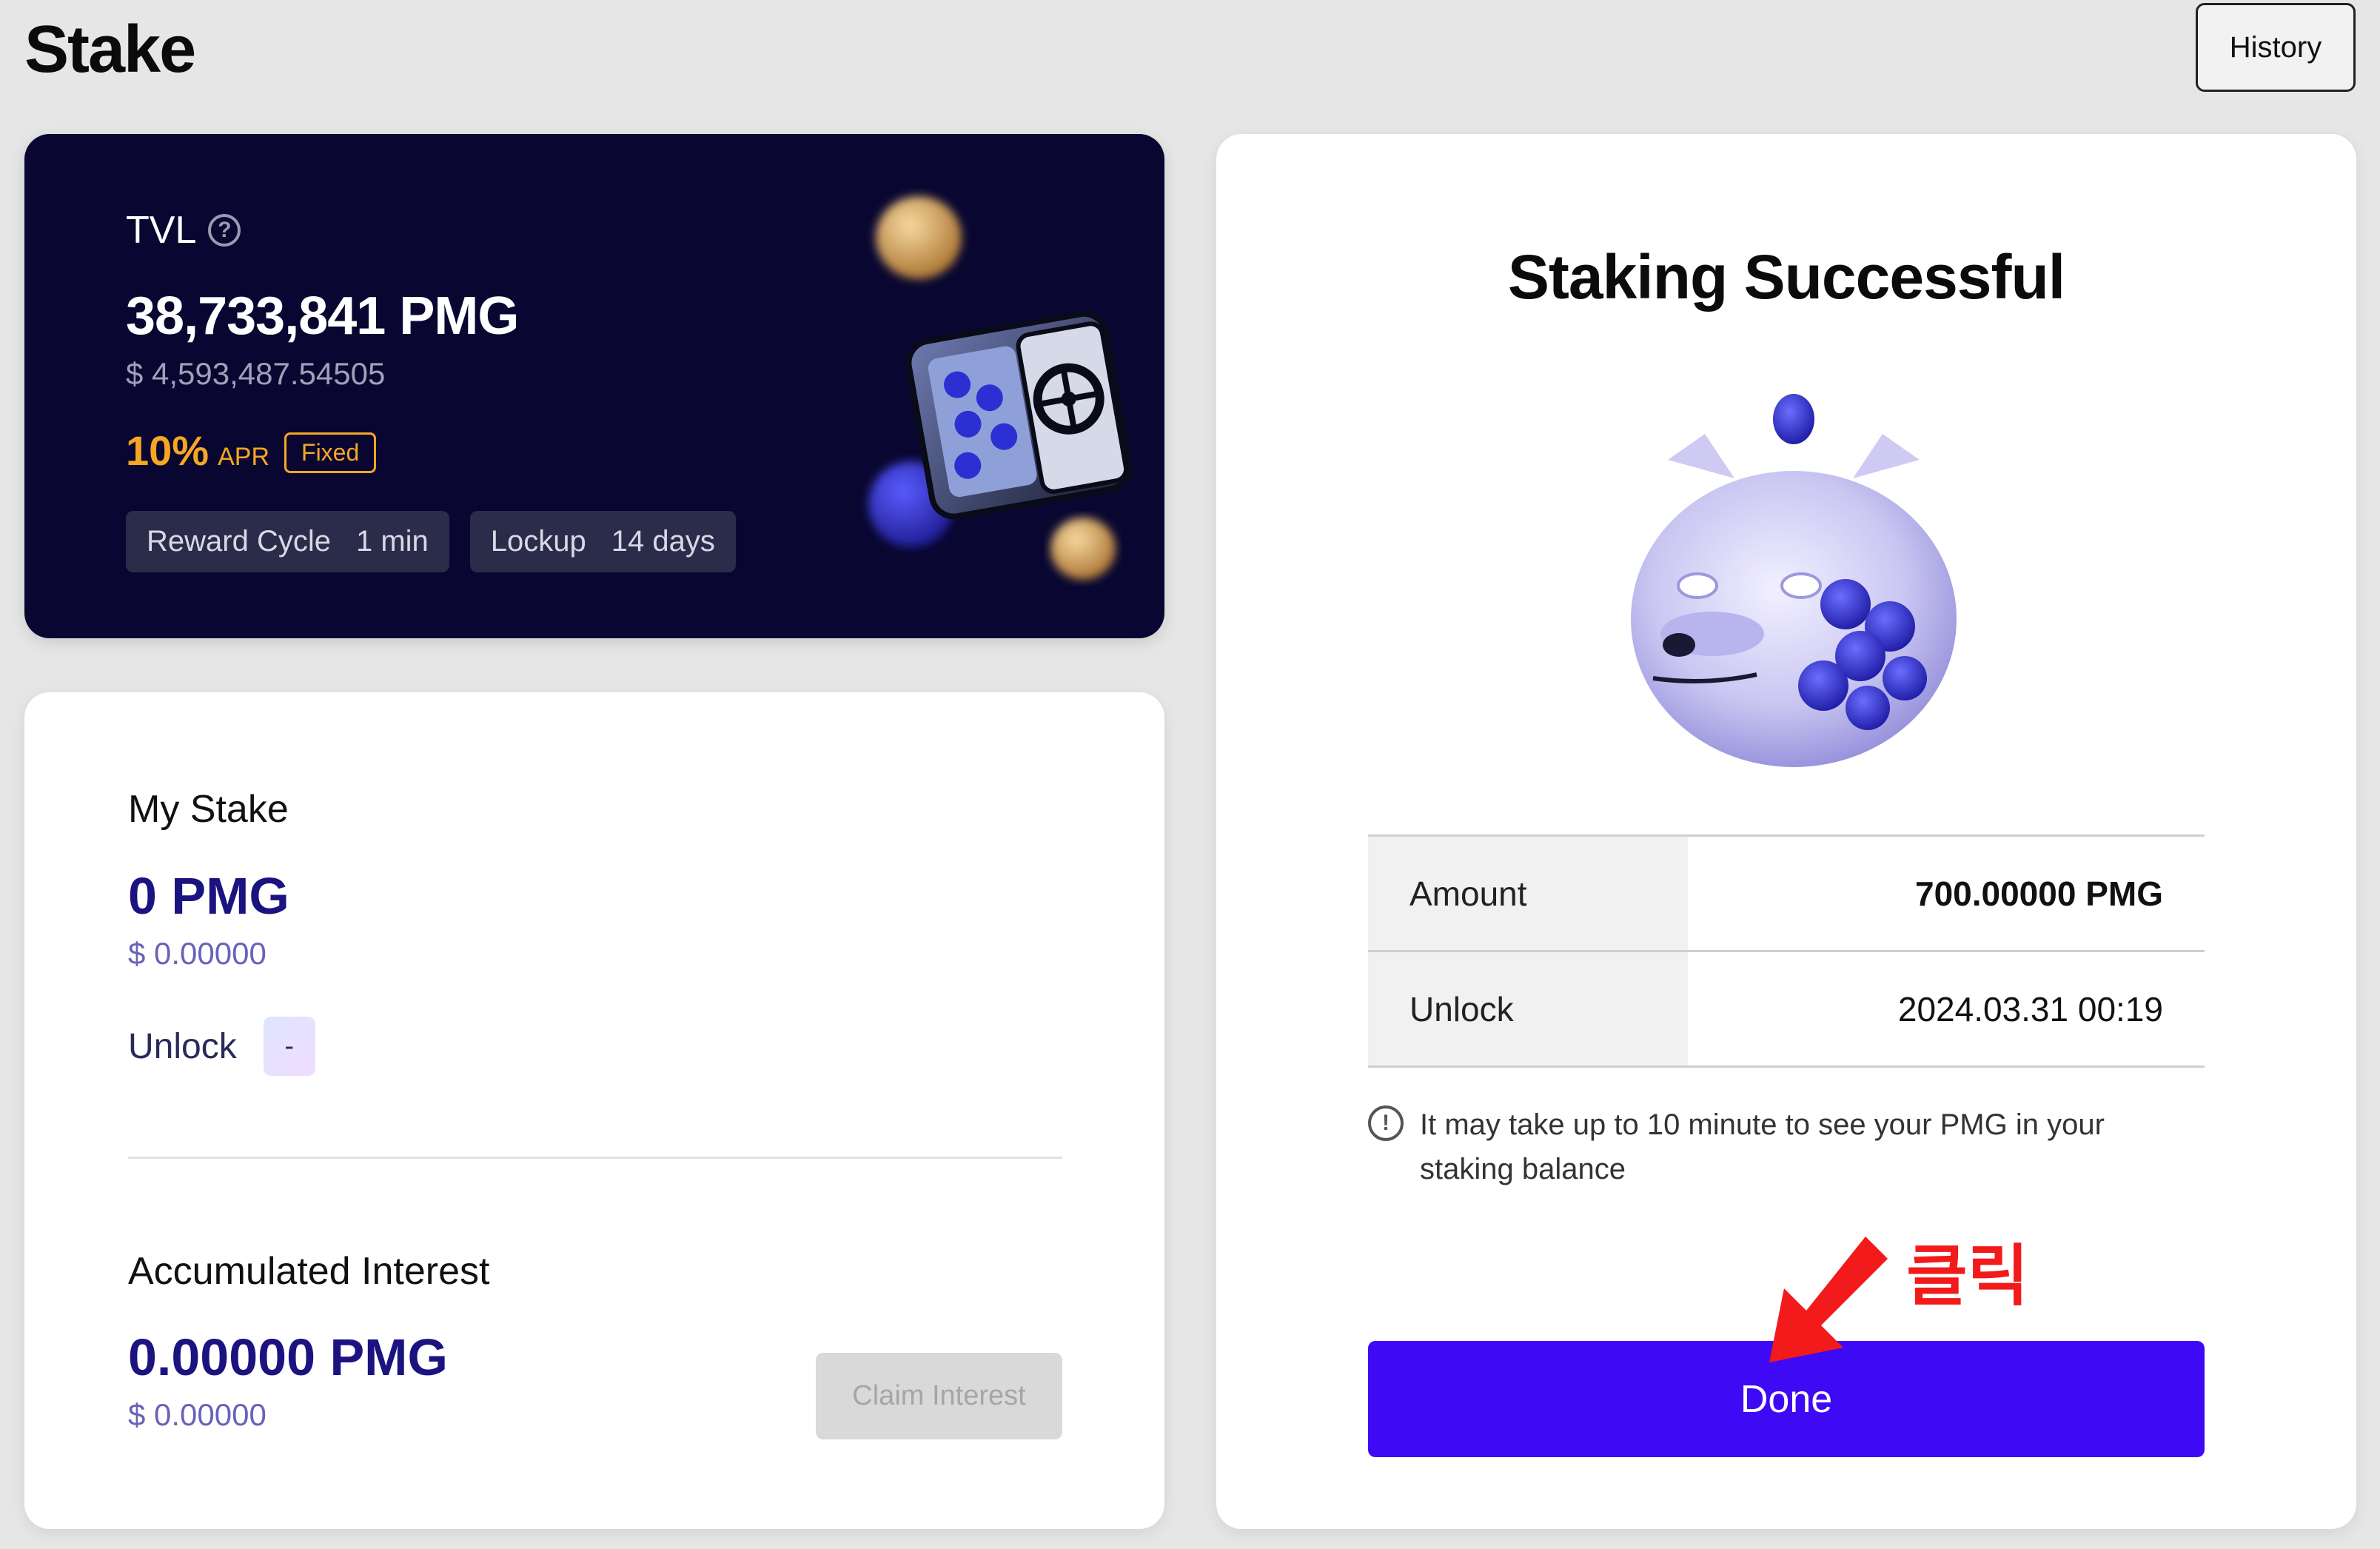 This screenshot has width=2380, height=1549. I want to click on tvl-chips: Reward Cycle 1 min Lockup 14 days, so click(431, 541).